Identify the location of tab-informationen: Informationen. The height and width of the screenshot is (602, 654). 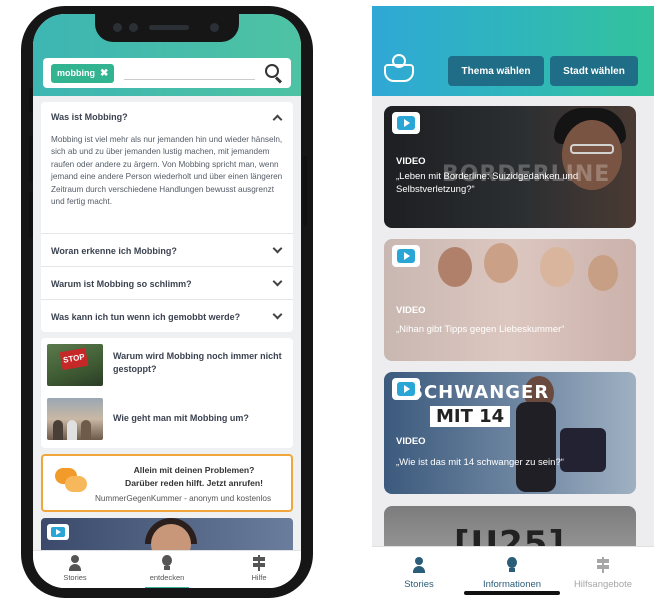
(512, 573).